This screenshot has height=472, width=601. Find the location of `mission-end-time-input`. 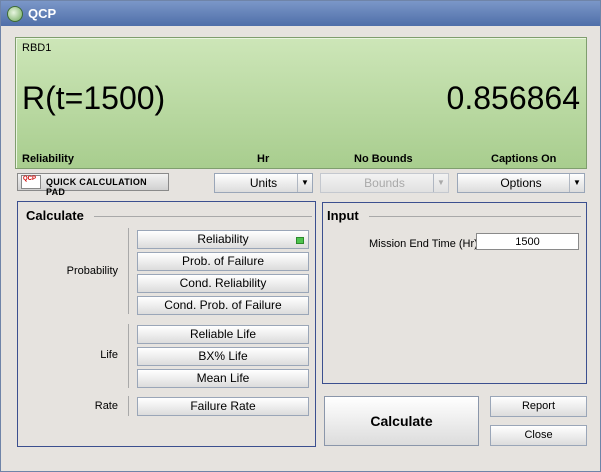

mission-end-time-input is located at coordinates (527, 241).